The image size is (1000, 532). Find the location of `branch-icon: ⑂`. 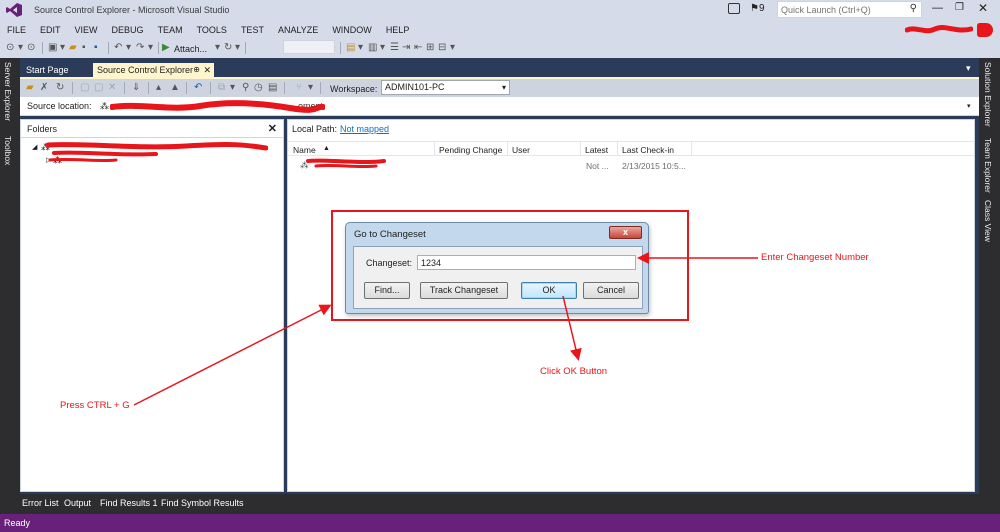

branch-icon: ⑂ is located at coordinates (299, 88).